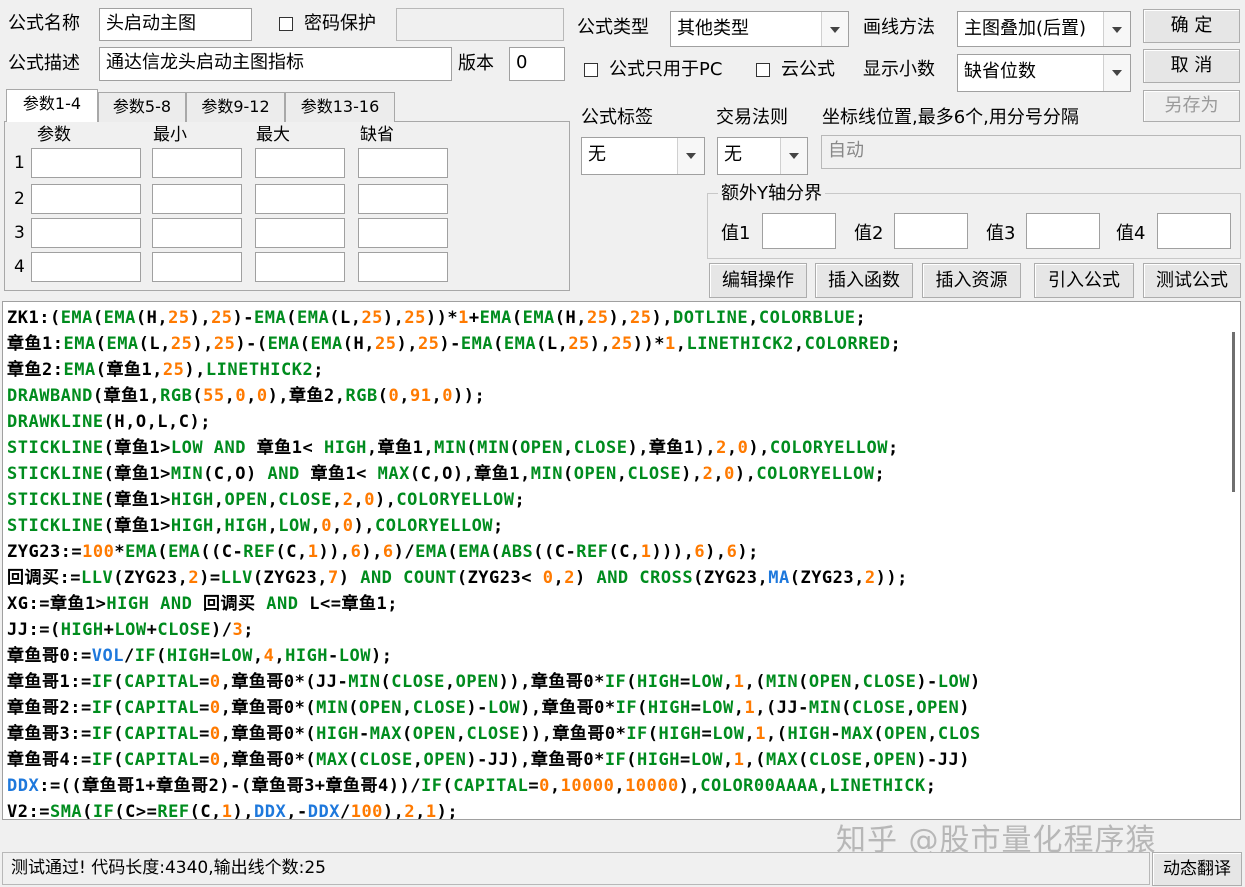  Describe the element at coordinates (285, 448) in the screenshot. I see `code-token: 章鱼1<` at that location.